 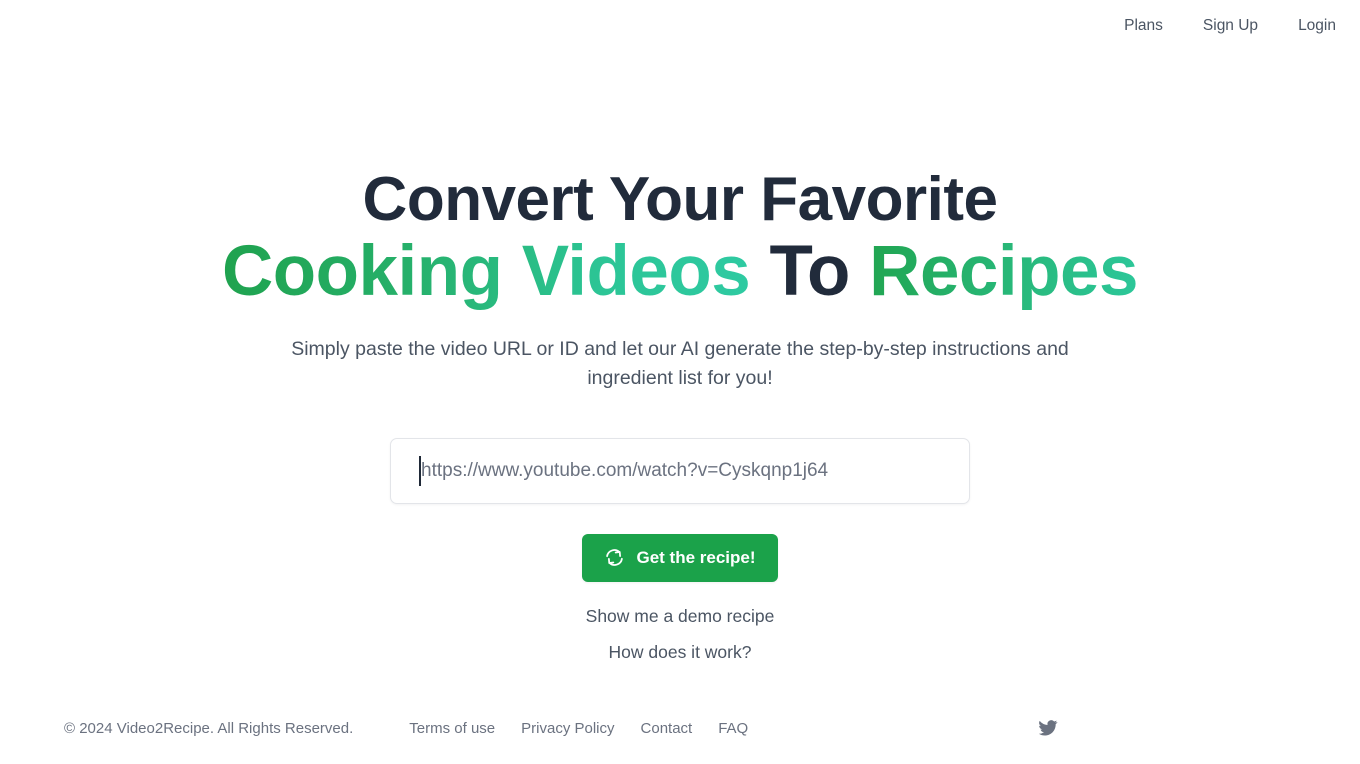 I want to click on footer-link-terms: Terms of use, so click(x=452, y=728).